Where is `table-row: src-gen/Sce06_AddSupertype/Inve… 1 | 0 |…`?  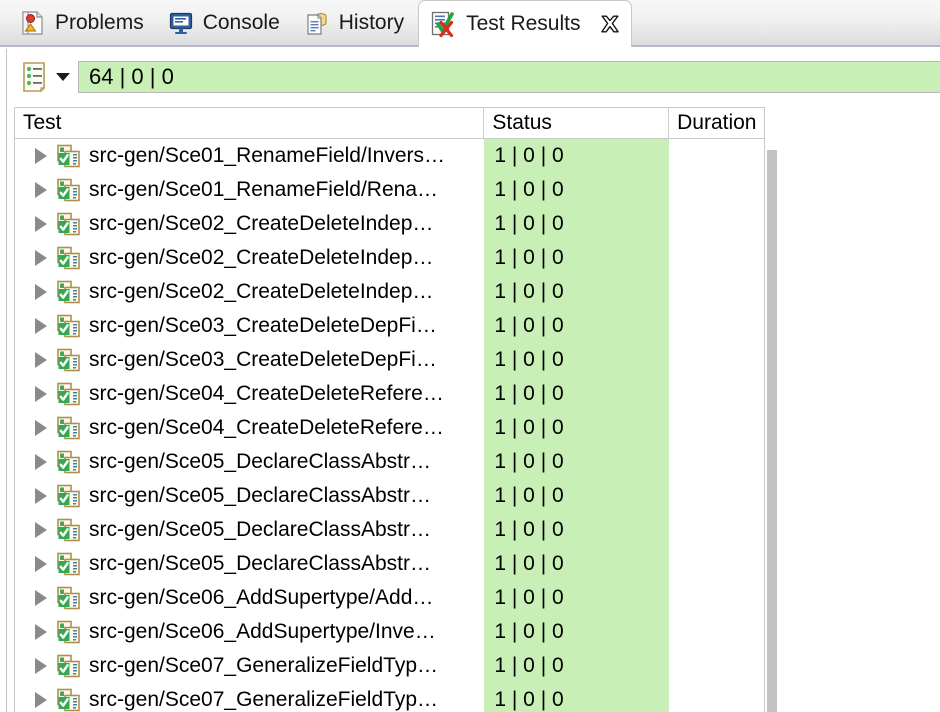 table-row: src-gen/Sce06_AddSupertype/Inve… 1 | 0 |… is located at coordinates (389, 632).